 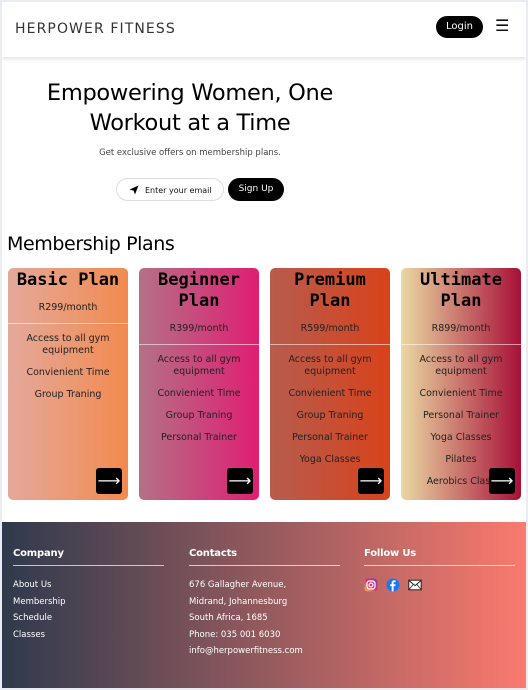 What do you see at coordinates (228, 618) in the screenshot?
I see `footer-address-line: South Africa, 1685` at bounding box center [228, 618].